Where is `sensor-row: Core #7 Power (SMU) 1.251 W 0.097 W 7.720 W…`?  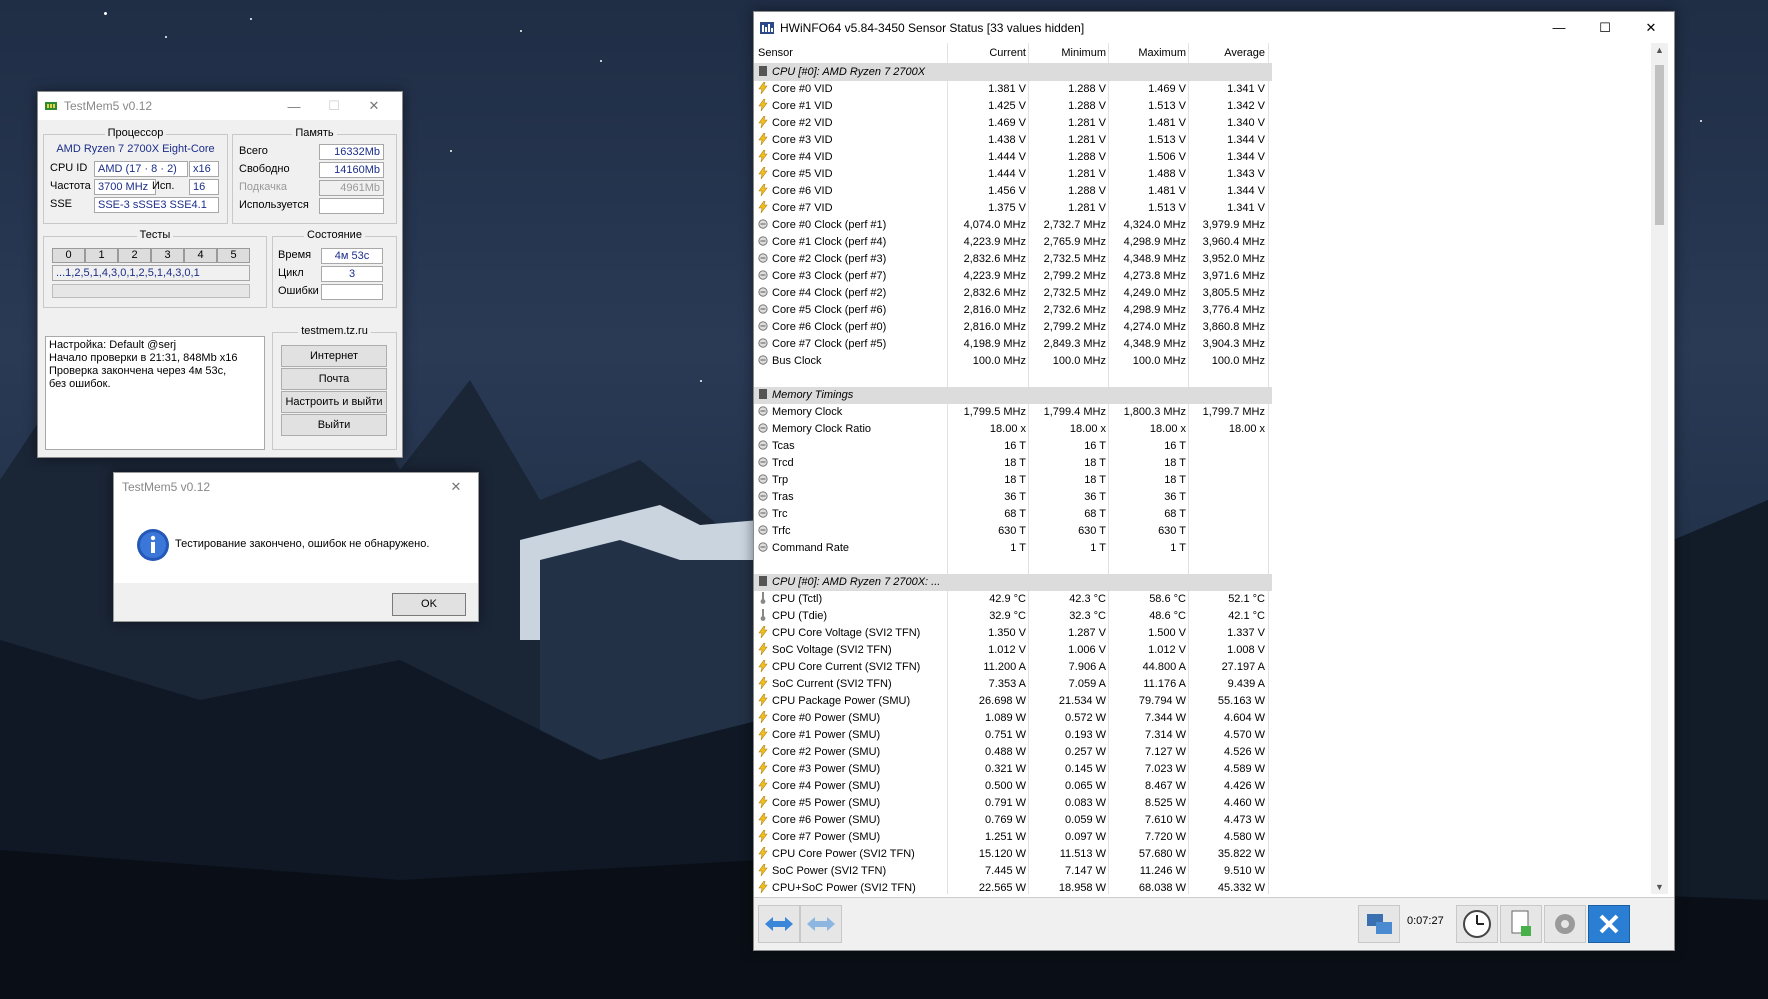 sensor-row: Core #7 Power (SMU) 1.251 W 0.097 W 7.720 W… is located at coordinates (1013, 837).